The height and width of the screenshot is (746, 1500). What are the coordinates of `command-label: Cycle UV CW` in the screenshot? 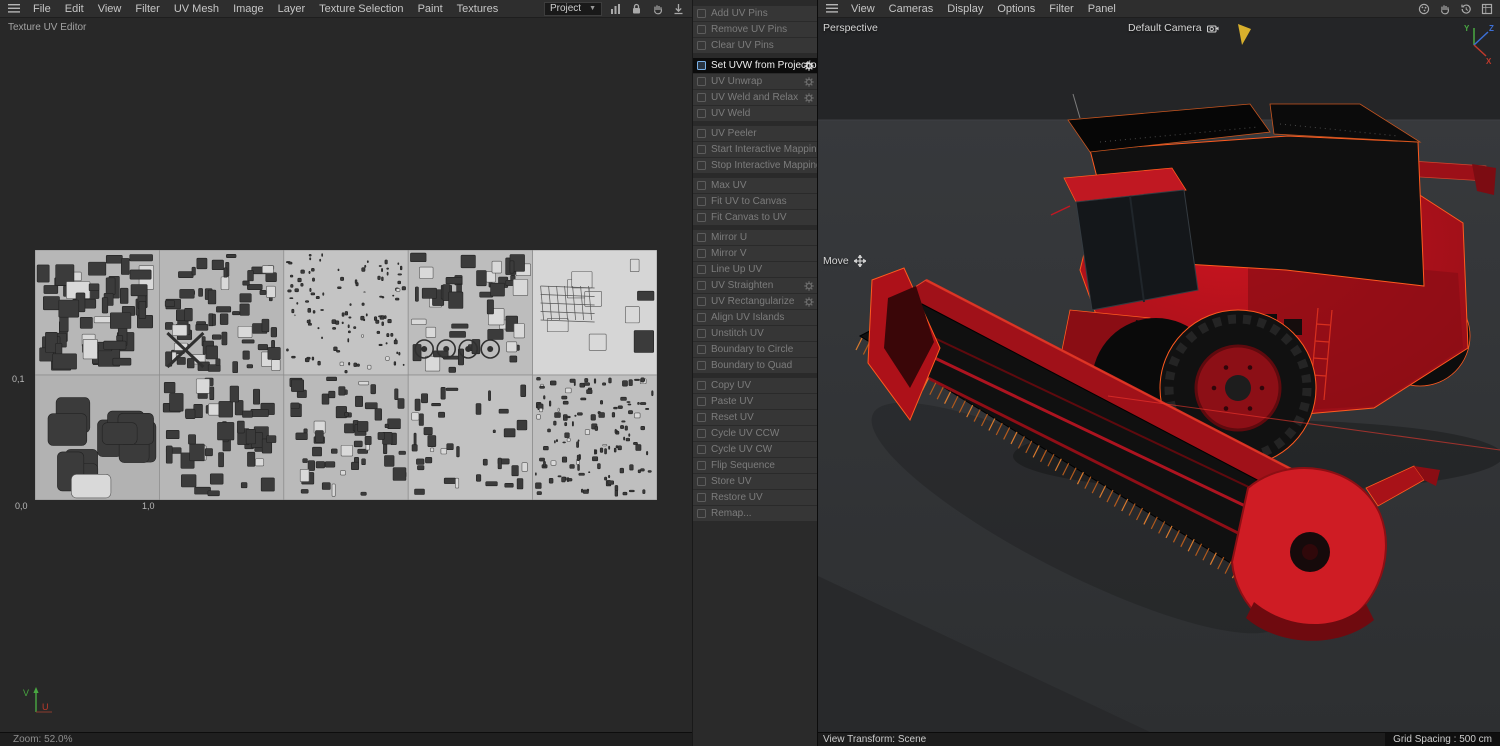 It's located at (742, 449).